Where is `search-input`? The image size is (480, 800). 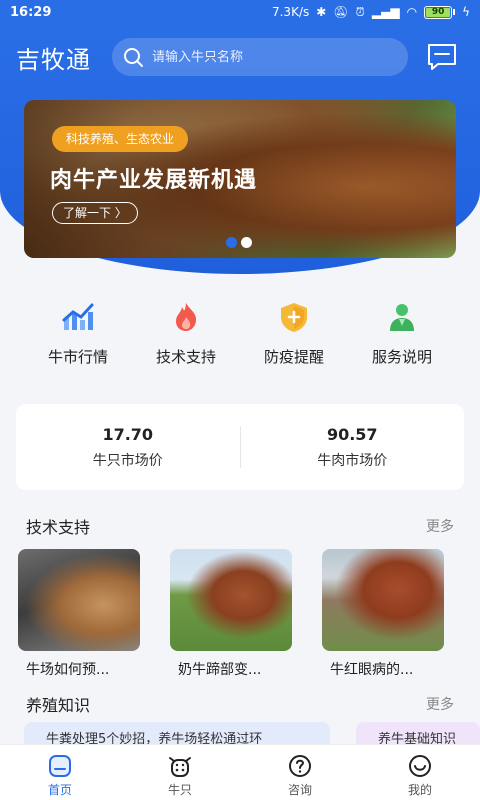
search-input is located at coordinates (272, 57).